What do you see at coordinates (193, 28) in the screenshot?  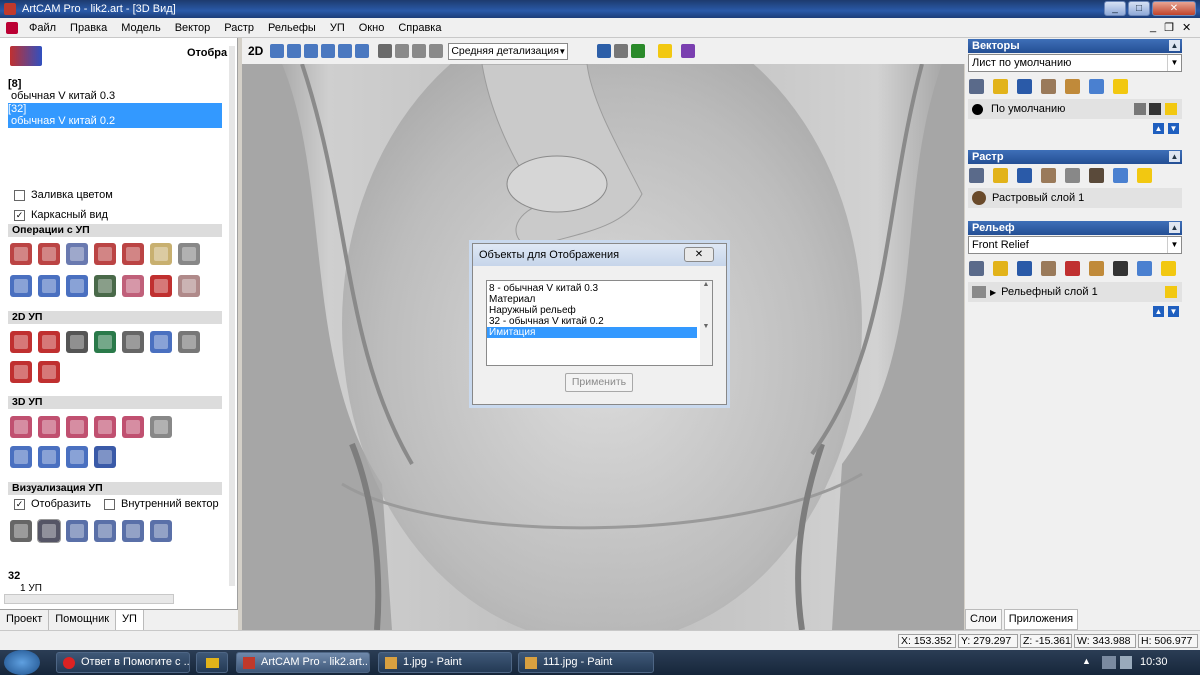 I see `menu-vector: Вектор` at bounding box center [193, 28].